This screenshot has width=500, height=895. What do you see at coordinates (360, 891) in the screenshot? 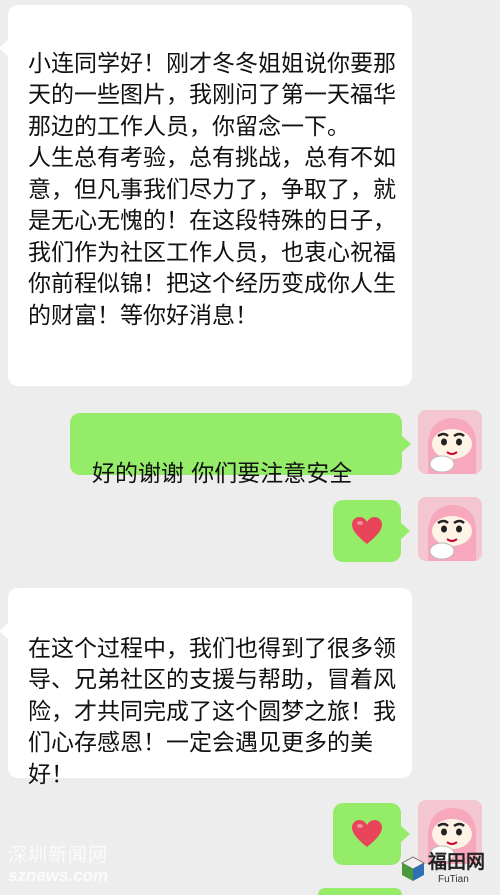
I see `sent-message-bubble-partial` at bounding box center [360, 891].